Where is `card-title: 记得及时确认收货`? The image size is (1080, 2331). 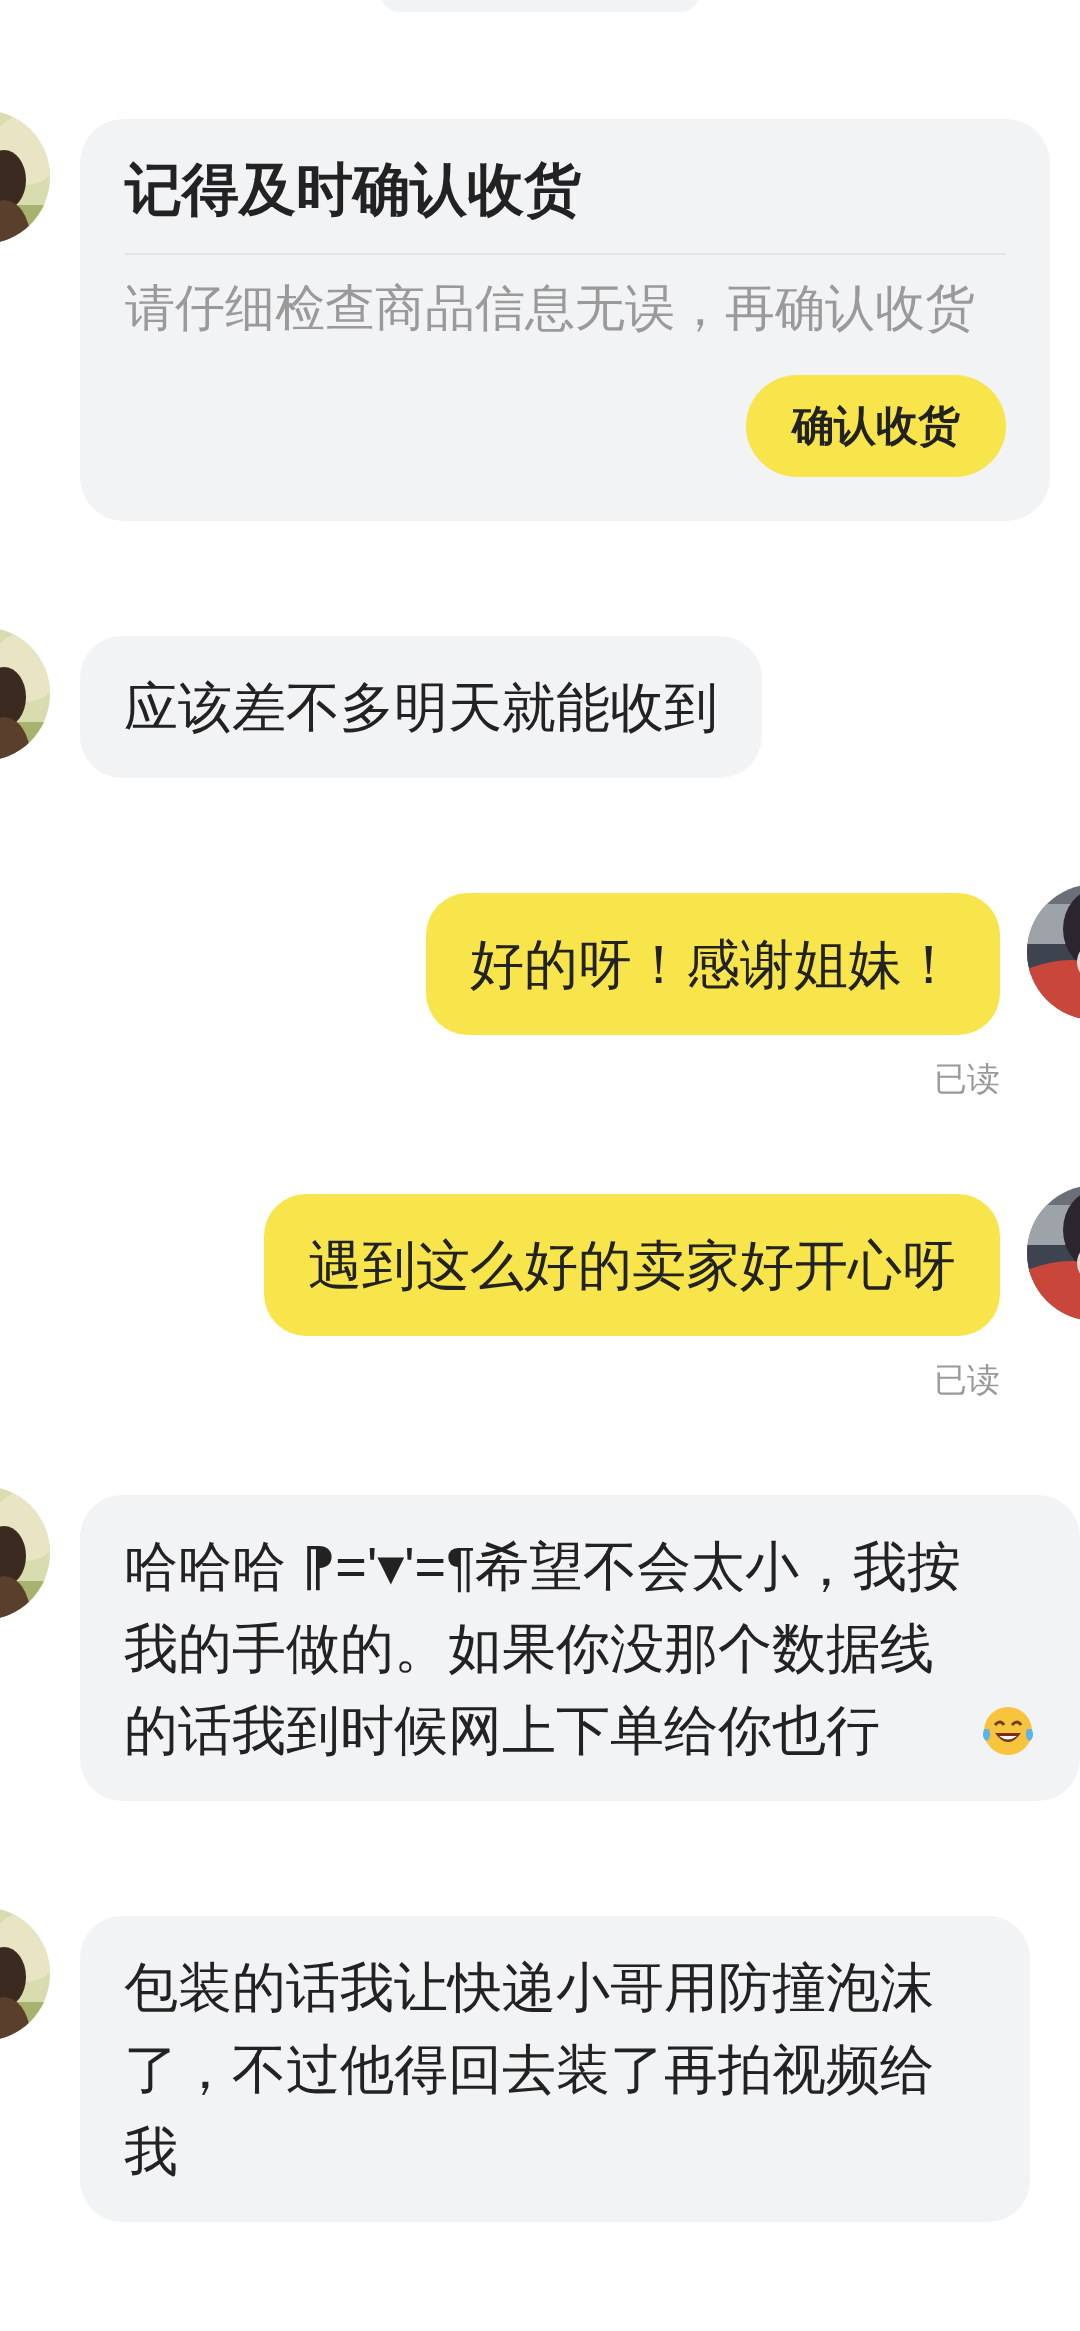 card-title: 记得及时确认收货 is located at coordinates (353, 189).